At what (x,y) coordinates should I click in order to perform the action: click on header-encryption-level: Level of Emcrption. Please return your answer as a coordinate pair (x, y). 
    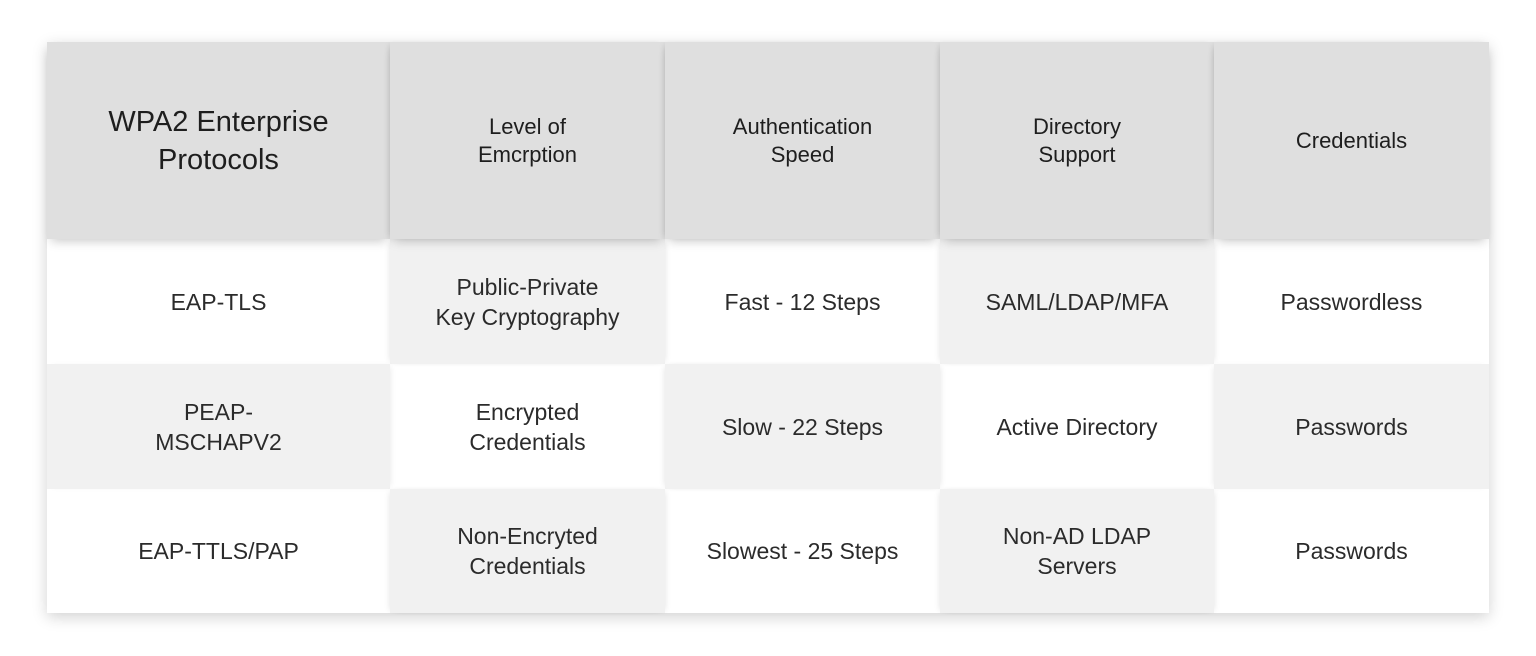
    Looking at the image, I should click on (527, 140).